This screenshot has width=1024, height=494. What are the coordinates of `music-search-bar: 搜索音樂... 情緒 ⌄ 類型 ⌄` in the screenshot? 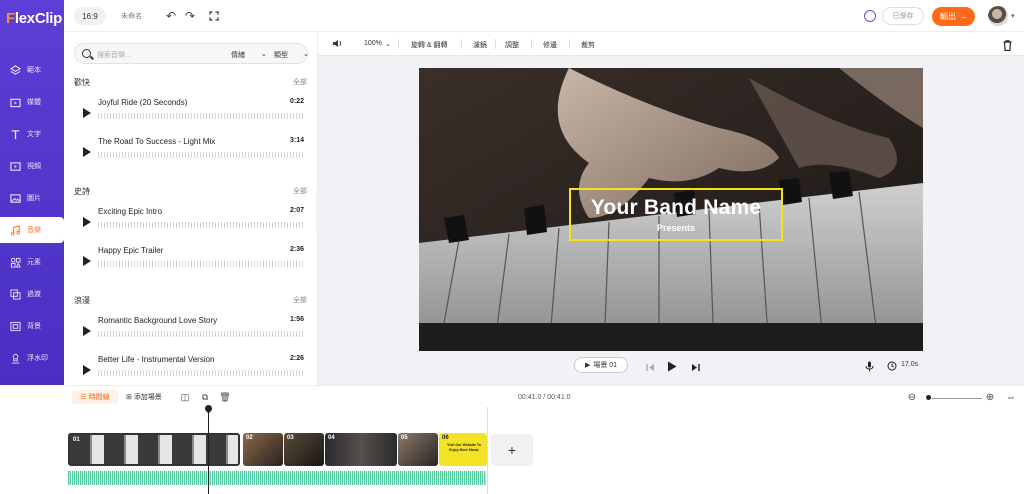 It's located at (191, 53).